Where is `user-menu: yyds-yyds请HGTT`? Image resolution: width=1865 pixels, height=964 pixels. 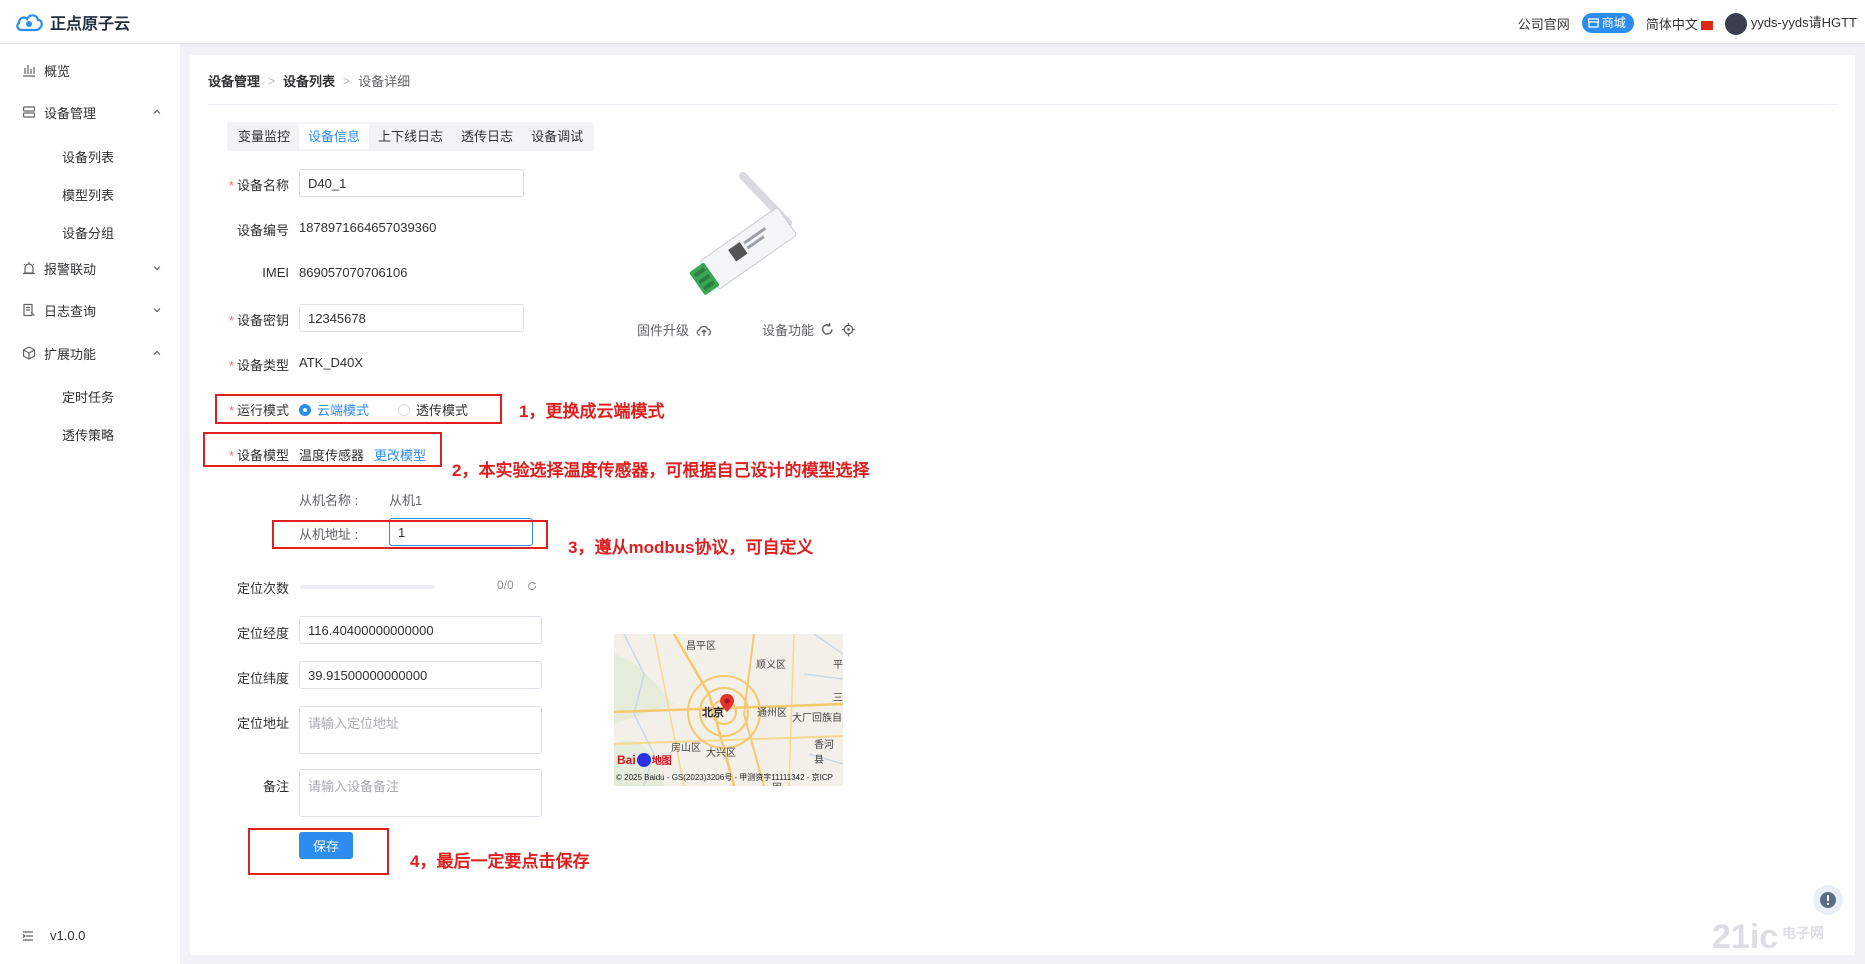
user-menu: yyds-yyds请HGTT is located at coordinates (1790, 23).